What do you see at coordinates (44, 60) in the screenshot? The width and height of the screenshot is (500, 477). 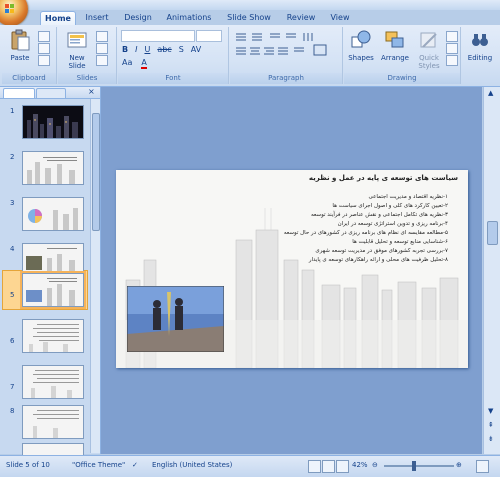 I see `format-painter-icon` at bounding box center [44, 60].